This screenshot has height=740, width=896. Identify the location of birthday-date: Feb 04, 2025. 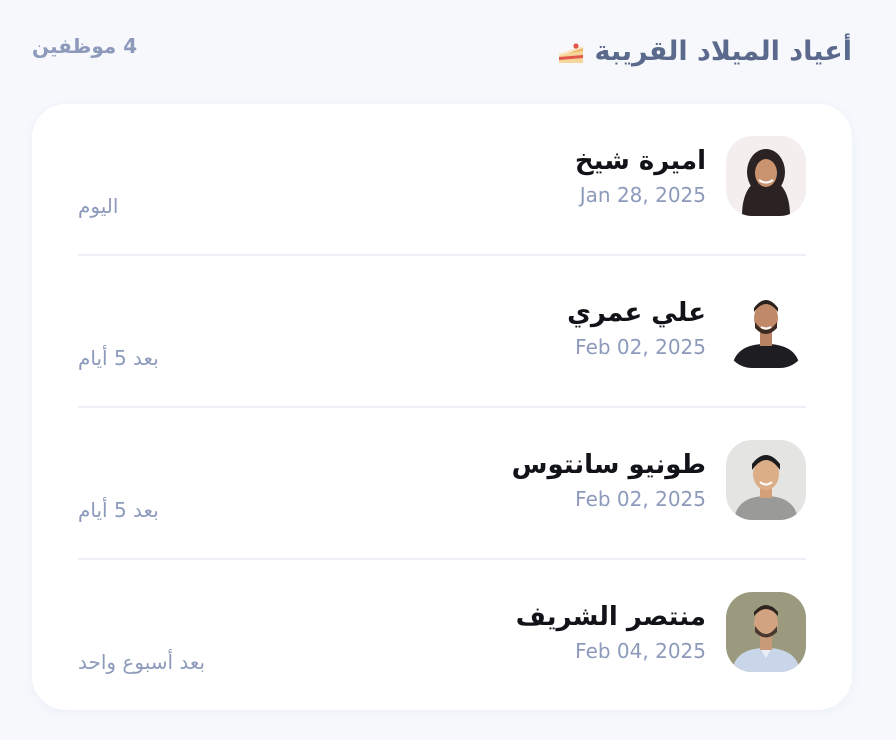
(640, 651).